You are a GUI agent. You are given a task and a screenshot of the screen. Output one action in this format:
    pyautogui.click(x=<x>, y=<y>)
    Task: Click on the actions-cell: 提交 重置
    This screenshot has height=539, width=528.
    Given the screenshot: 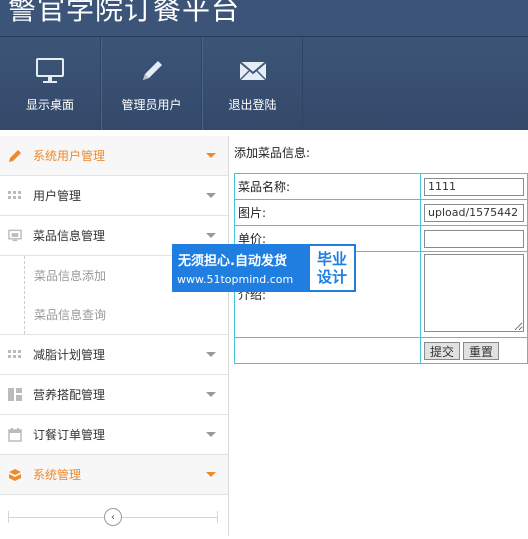 What is the action you would take?
    pyautogui.click(x=474, y=350)
    